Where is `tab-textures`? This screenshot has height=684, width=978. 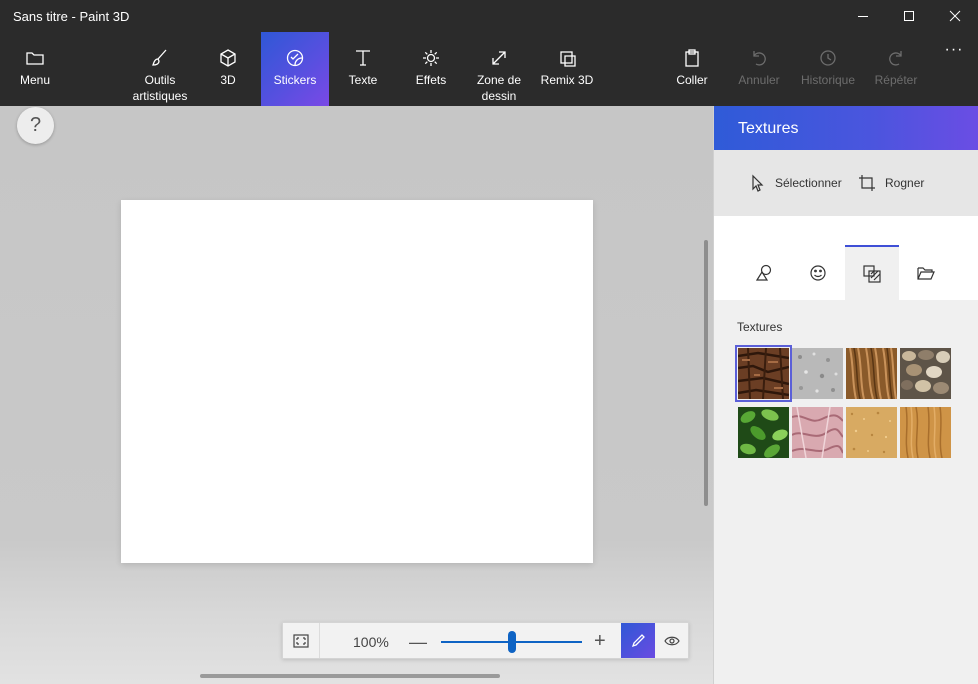
tab-textures is located at coordinates (872, 272).